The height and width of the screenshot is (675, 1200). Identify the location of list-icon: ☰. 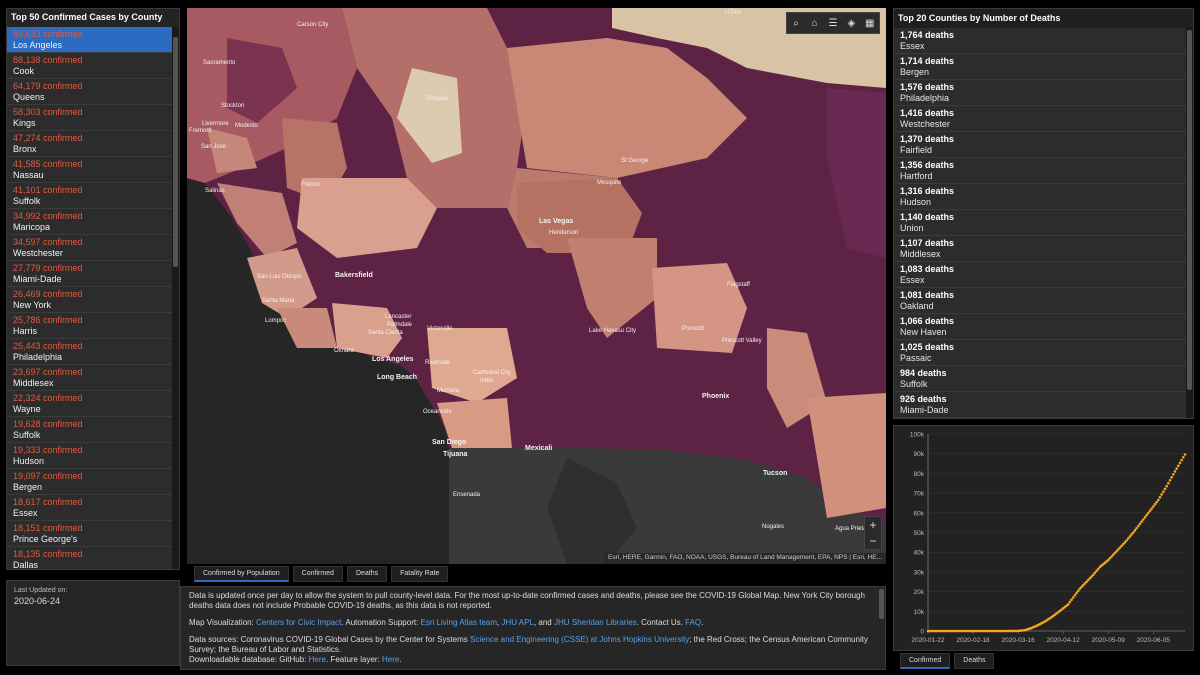
(833, 23).